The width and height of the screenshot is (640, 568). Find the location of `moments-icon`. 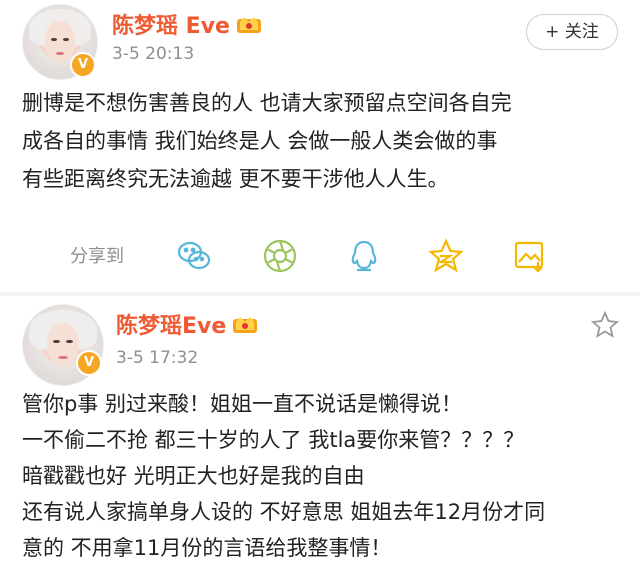

moments-icon is located at coordinates (280, 256).